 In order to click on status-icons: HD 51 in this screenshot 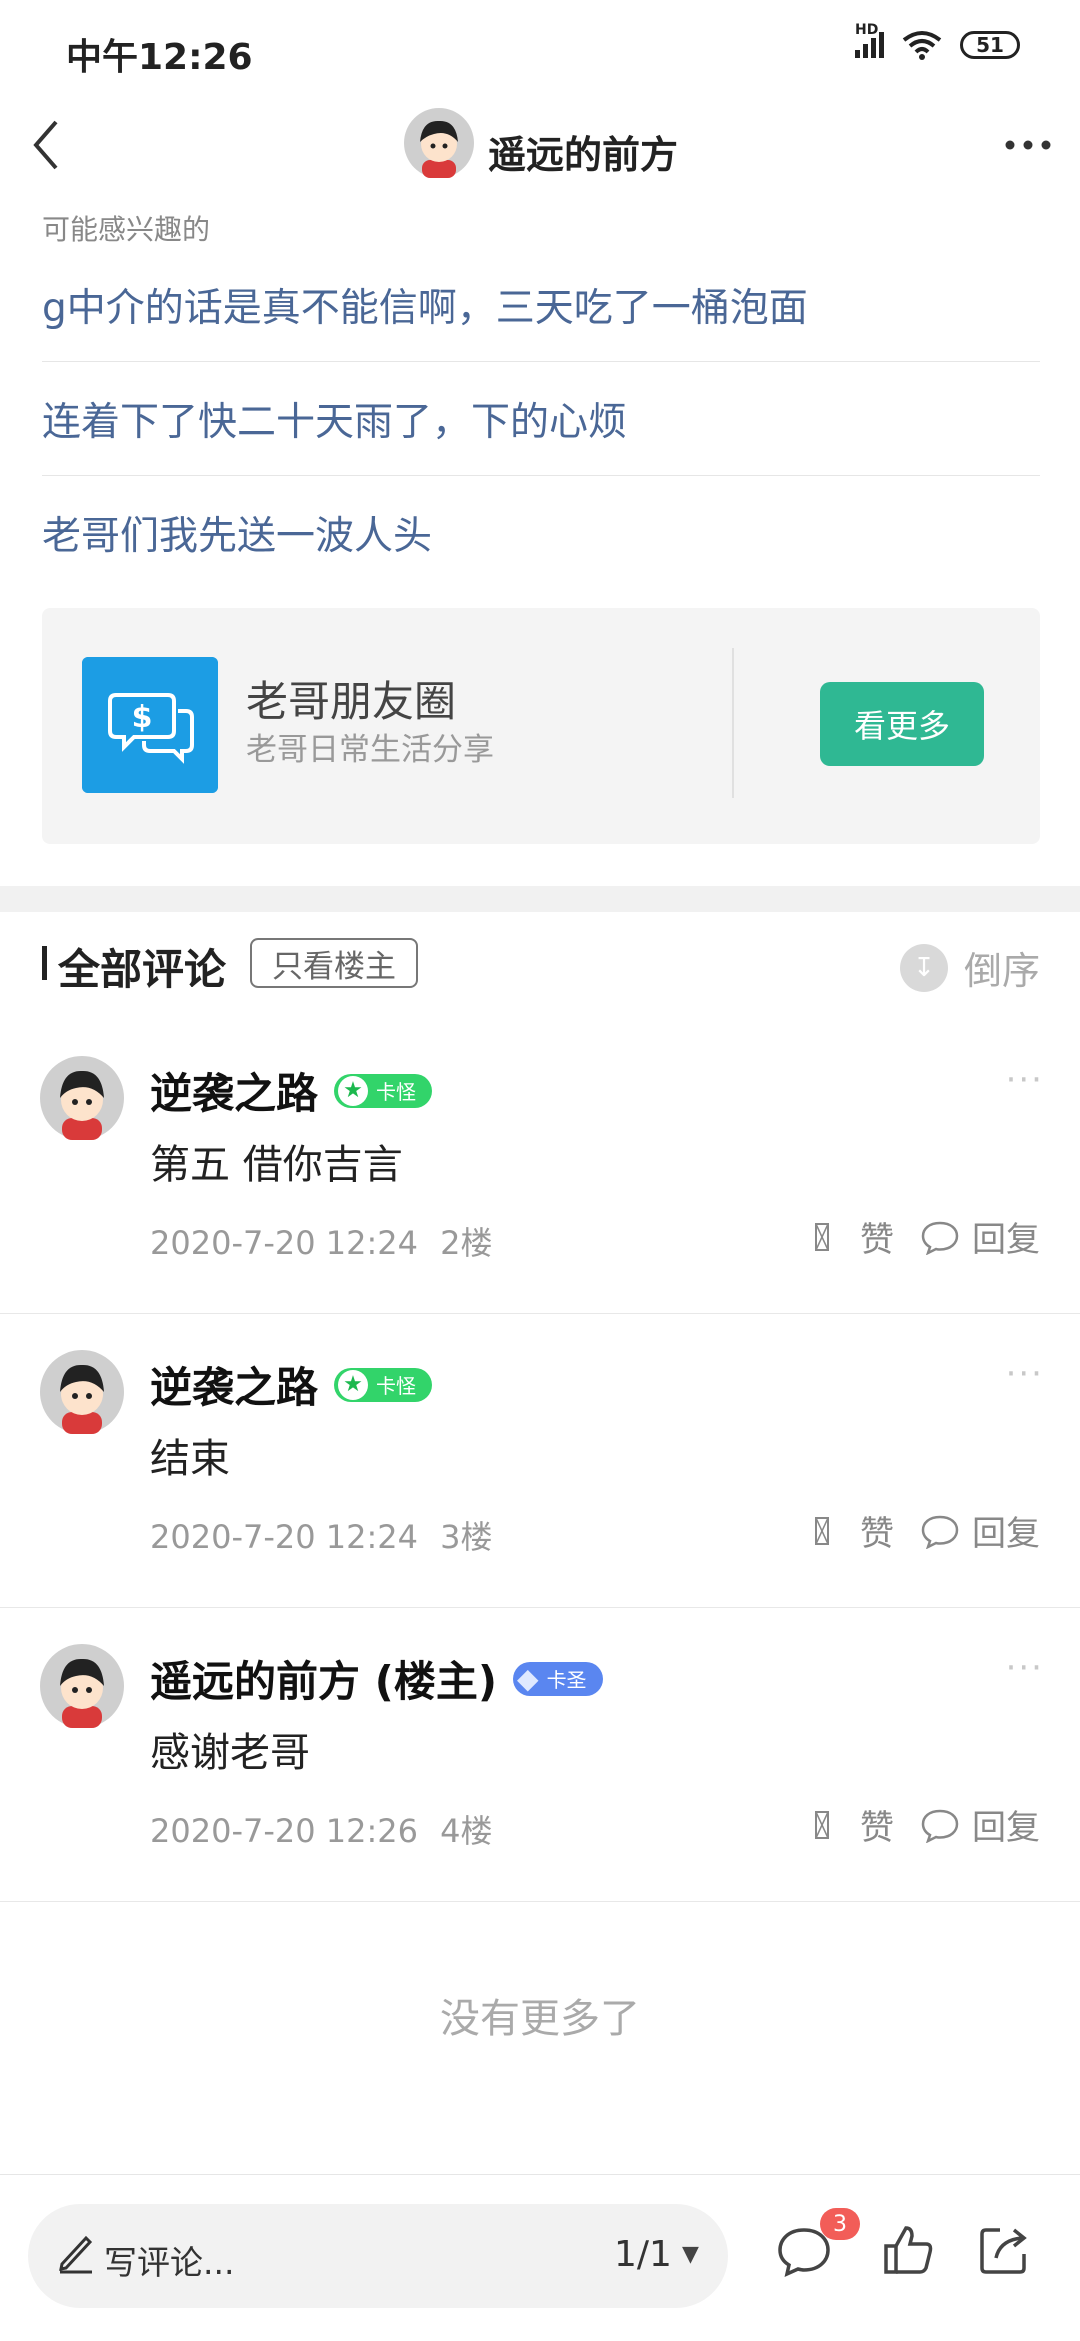, I will do `click(937, 41)`.